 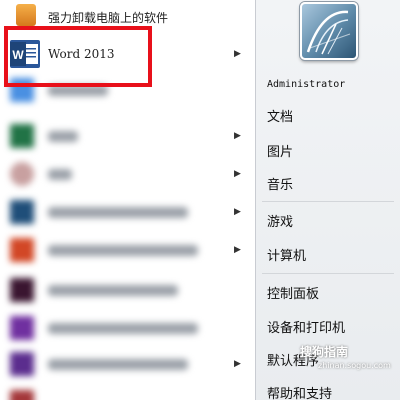 I want to click on user-picture-tile, so click(x=329, y=31).